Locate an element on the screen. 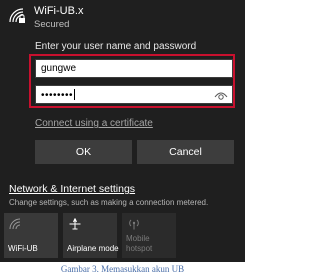 The height and width of the screenshot is (278, 320). network-status: Secured is located at coordinates (52, 24).